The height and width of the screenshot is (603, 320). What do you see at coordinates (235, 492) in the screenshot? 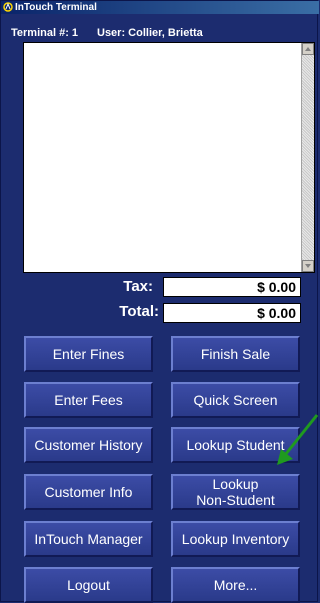
I see `lookup-non-student-button: Lookup Non-Student` at bounding box center [235, 492].